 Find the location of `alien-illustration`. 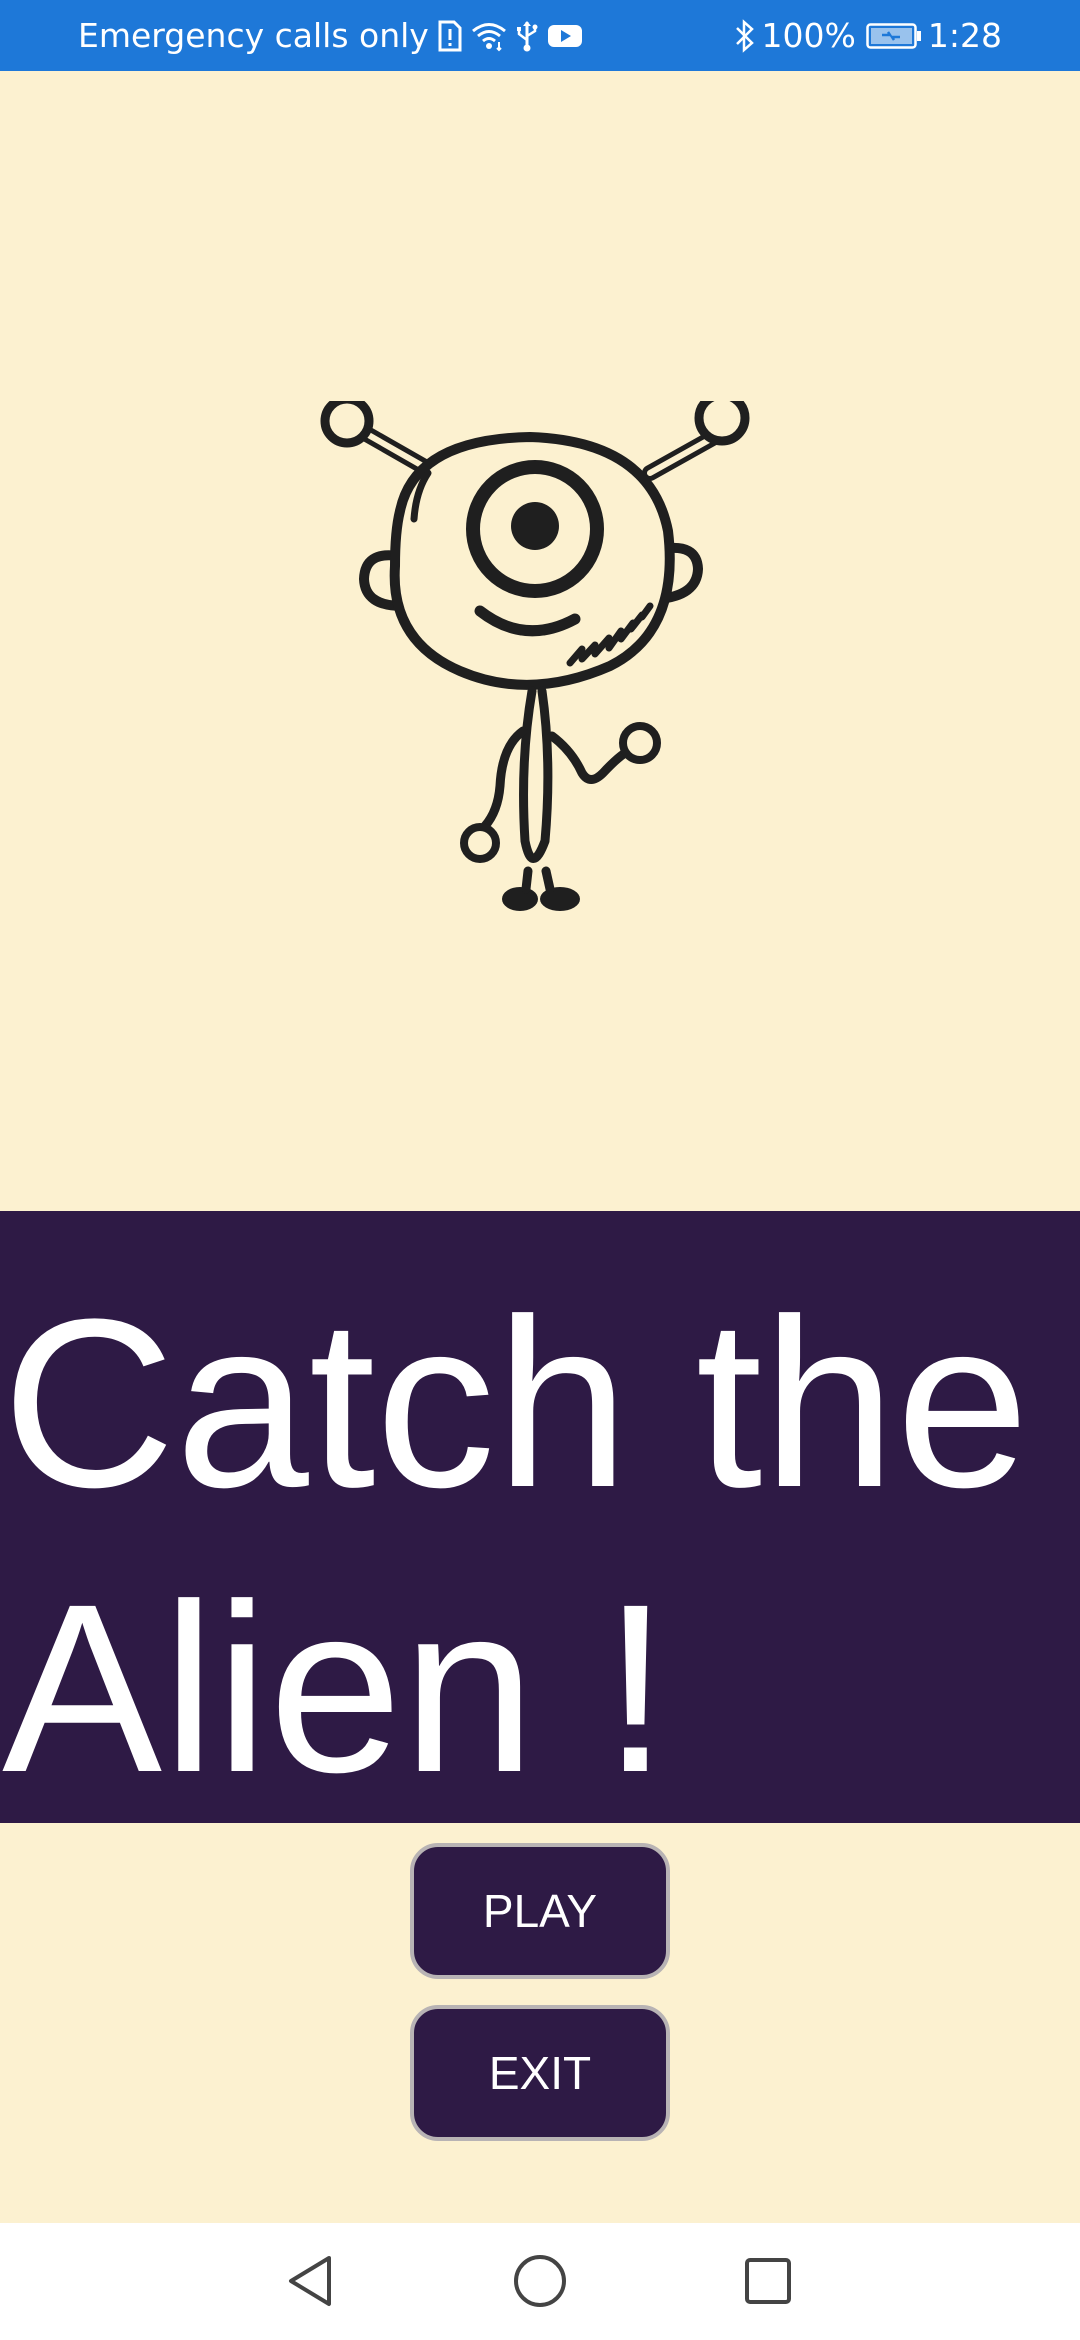

alien-illustration is located at coordinates (535, 656).